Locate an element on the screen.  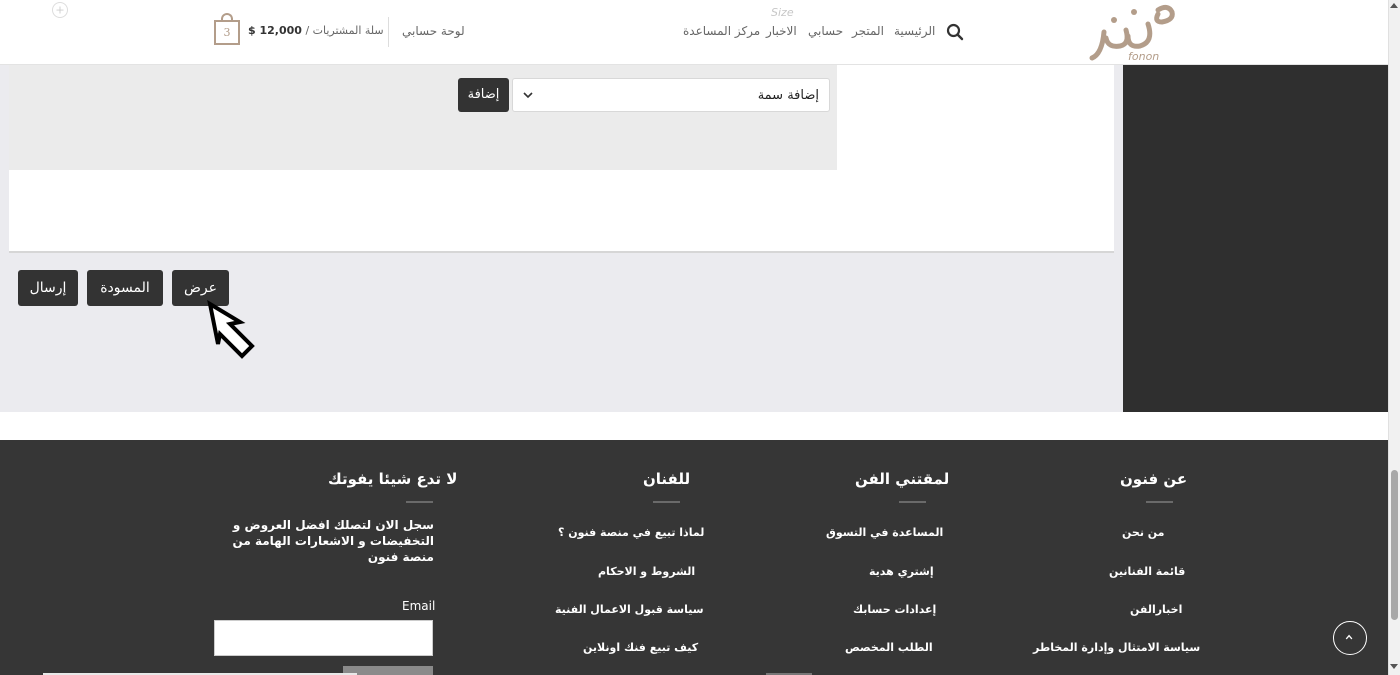
chevron-up-icon is located at coordinates (1349, 637).